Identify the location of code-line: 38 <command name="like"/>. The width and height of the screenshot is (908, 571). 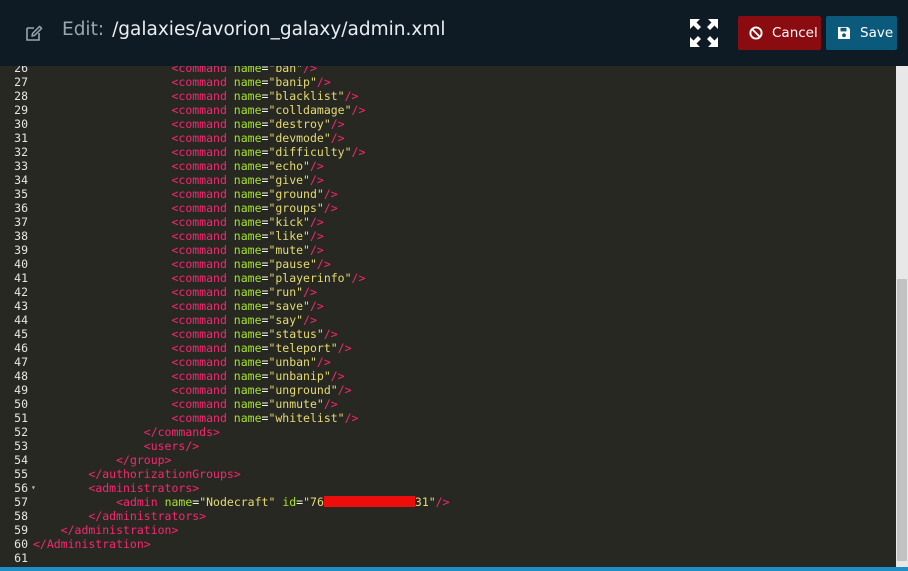
(448, 236).